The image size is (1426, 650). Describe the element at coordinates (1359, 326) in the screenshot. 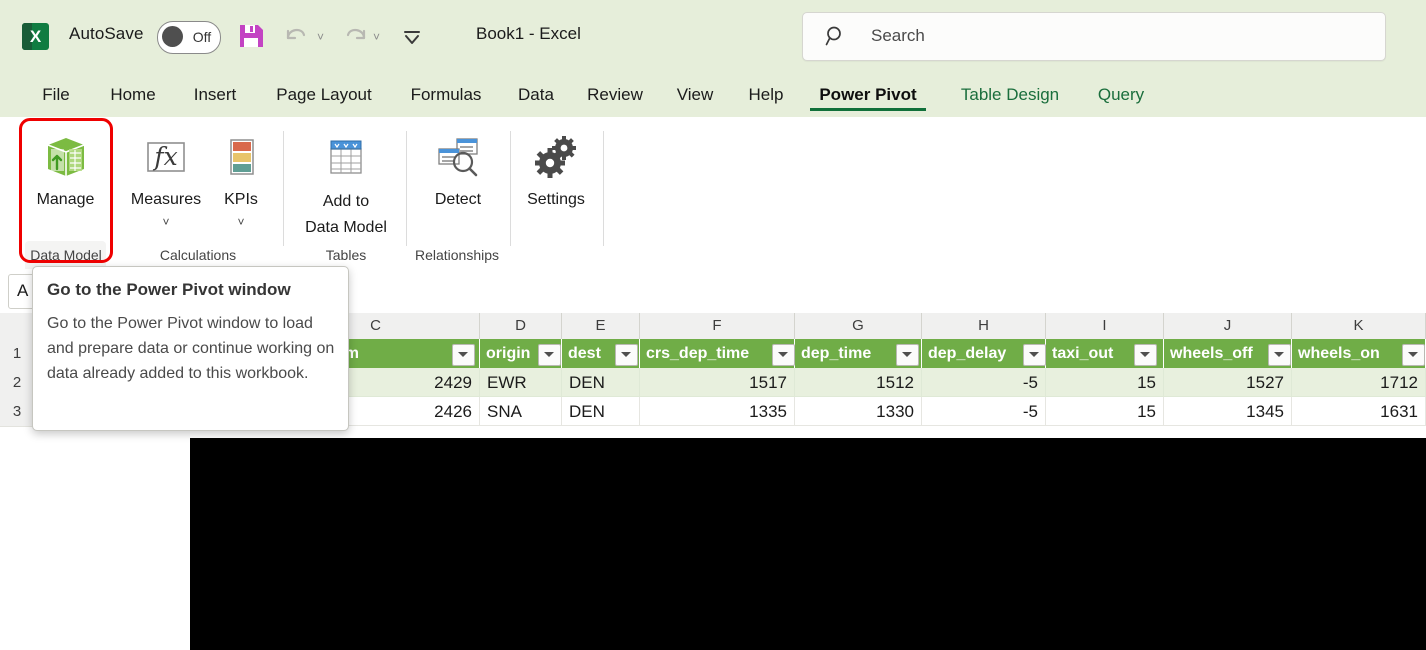

I see `column-header-K: K` at that location.